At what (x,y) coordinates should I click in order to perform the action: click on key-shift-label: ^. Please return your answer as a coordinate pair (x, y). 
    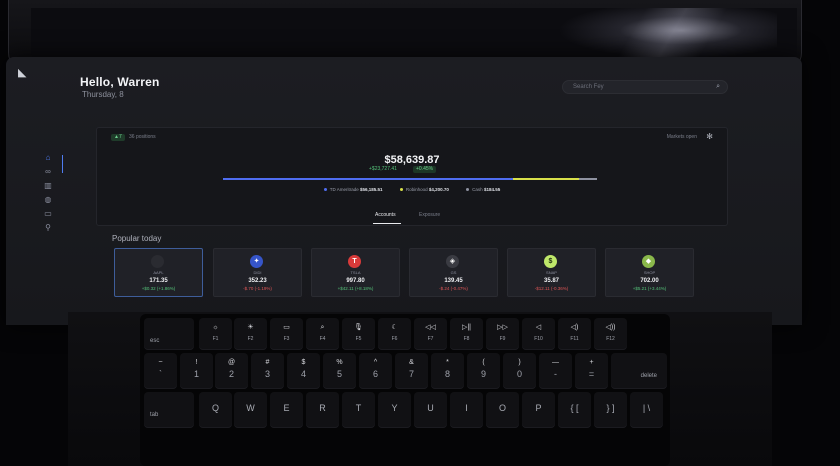
    Looking at the image, I should click on (375, 362).